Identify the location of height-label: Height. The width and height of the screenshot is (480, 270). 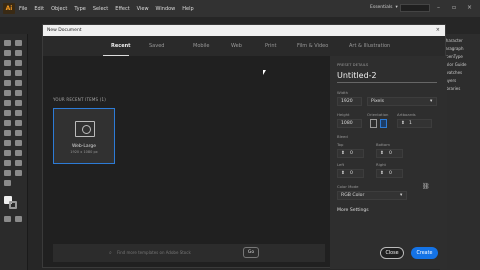
(343, 114).